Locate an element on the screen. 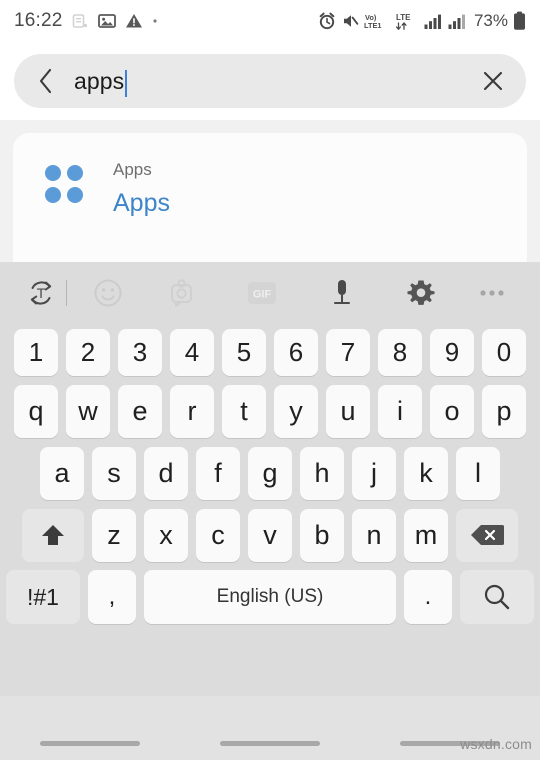 Image resolution: width=540 pixels, height=760 pixels. keyboard-row-asdf: a s d f g h j k l is located at coordinates (270, 473).